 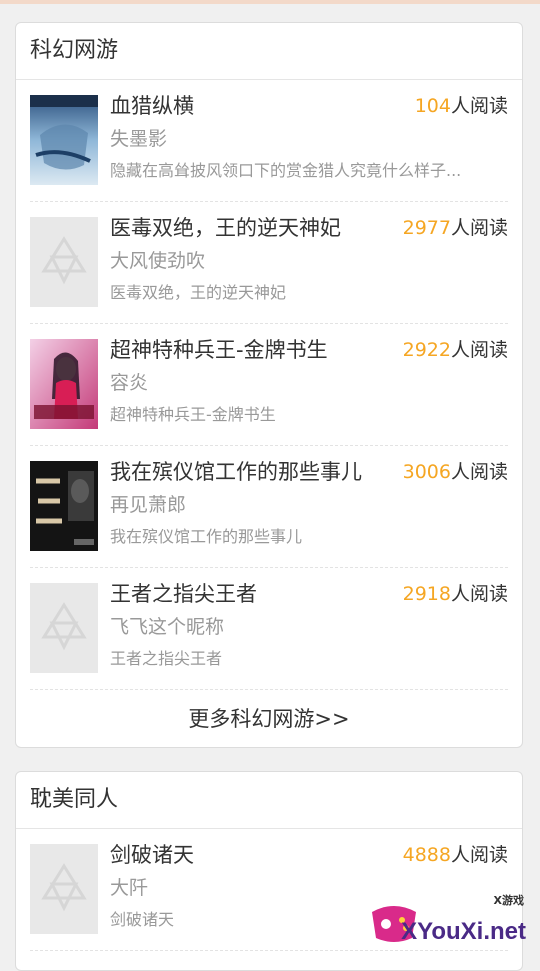 What do you see at coordinates (463, 931) in the screenshot?
I see `watermark-text: XYouXi.net` at bounding box center [463, 931].